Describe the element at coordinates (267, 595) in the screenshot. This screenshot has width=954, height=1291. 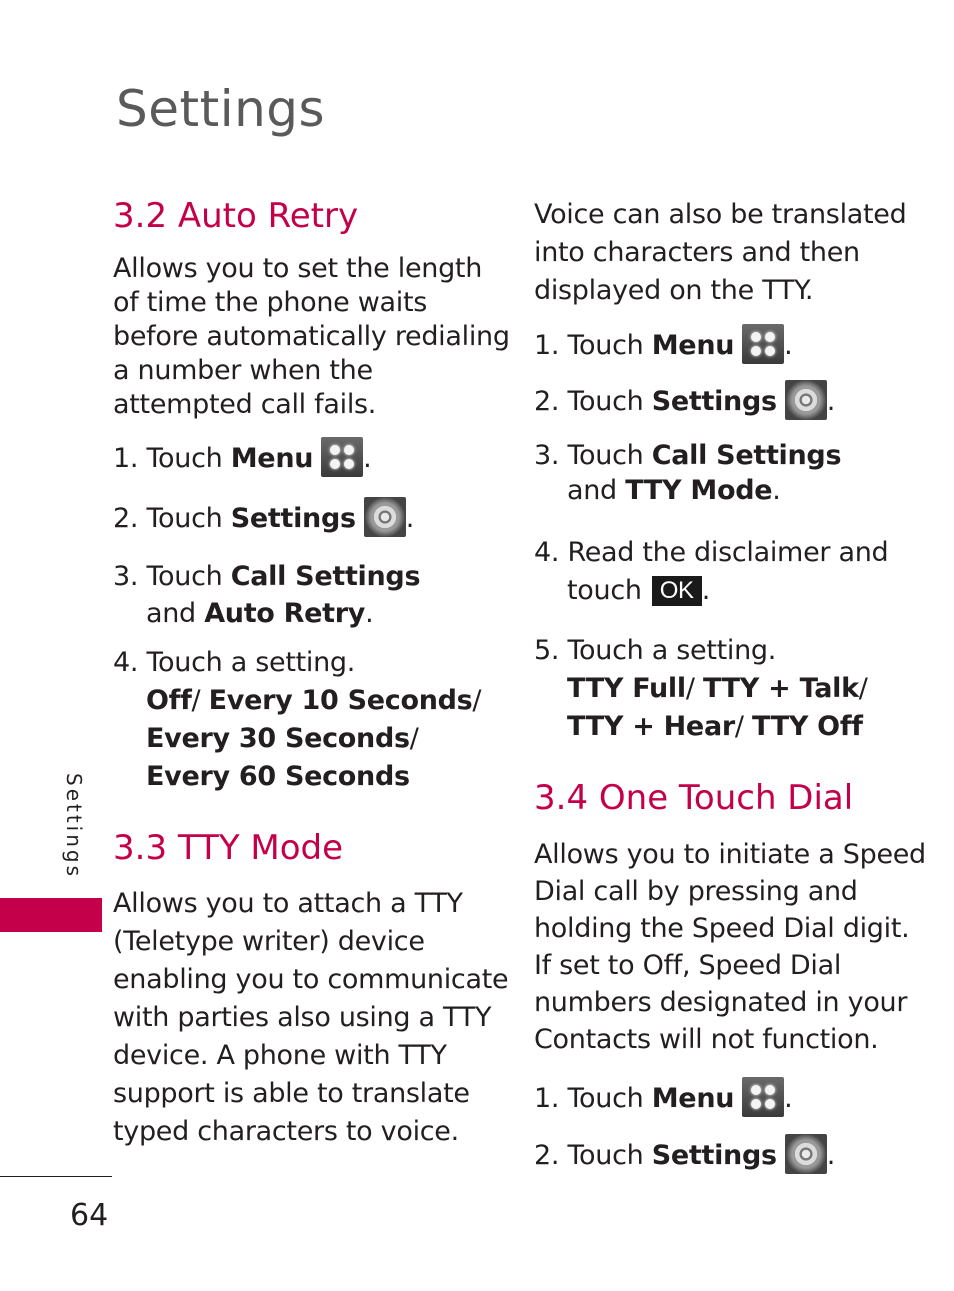
I see `auto-retry-step-3: 3. Touch Call Settings and Auto Retry.` at that location.